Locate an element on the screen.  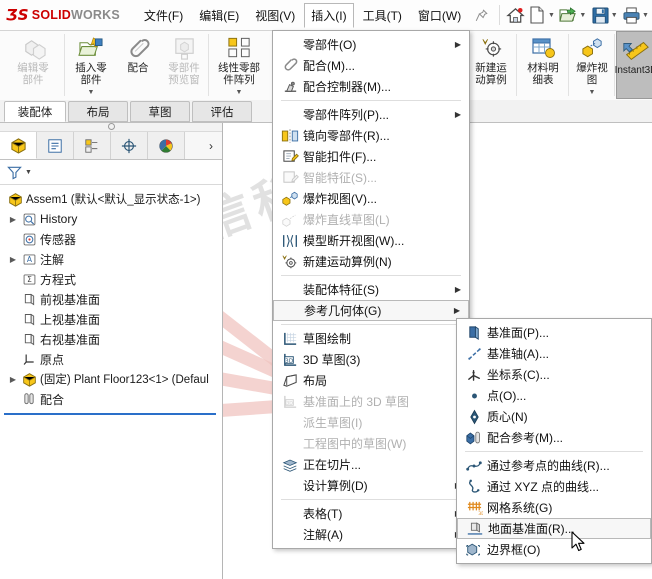
svg-text: A is located at coordinates (29, 259).